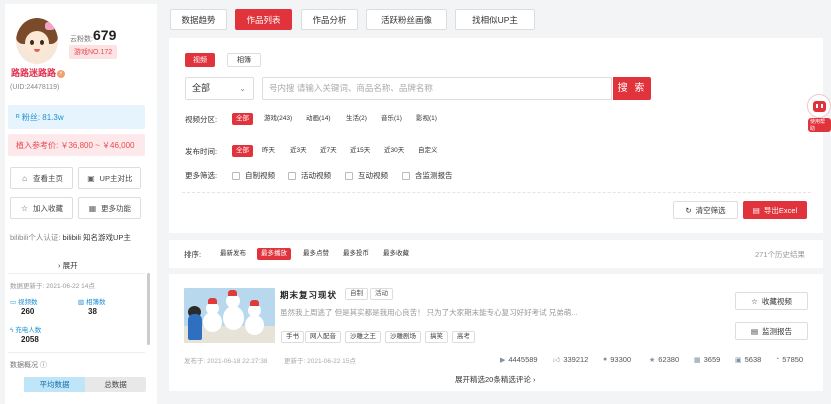  What do you see at coordinates (463, 337) in the screenshot?
I see `topic-tag: 高考` at bounding box center [463, 337].